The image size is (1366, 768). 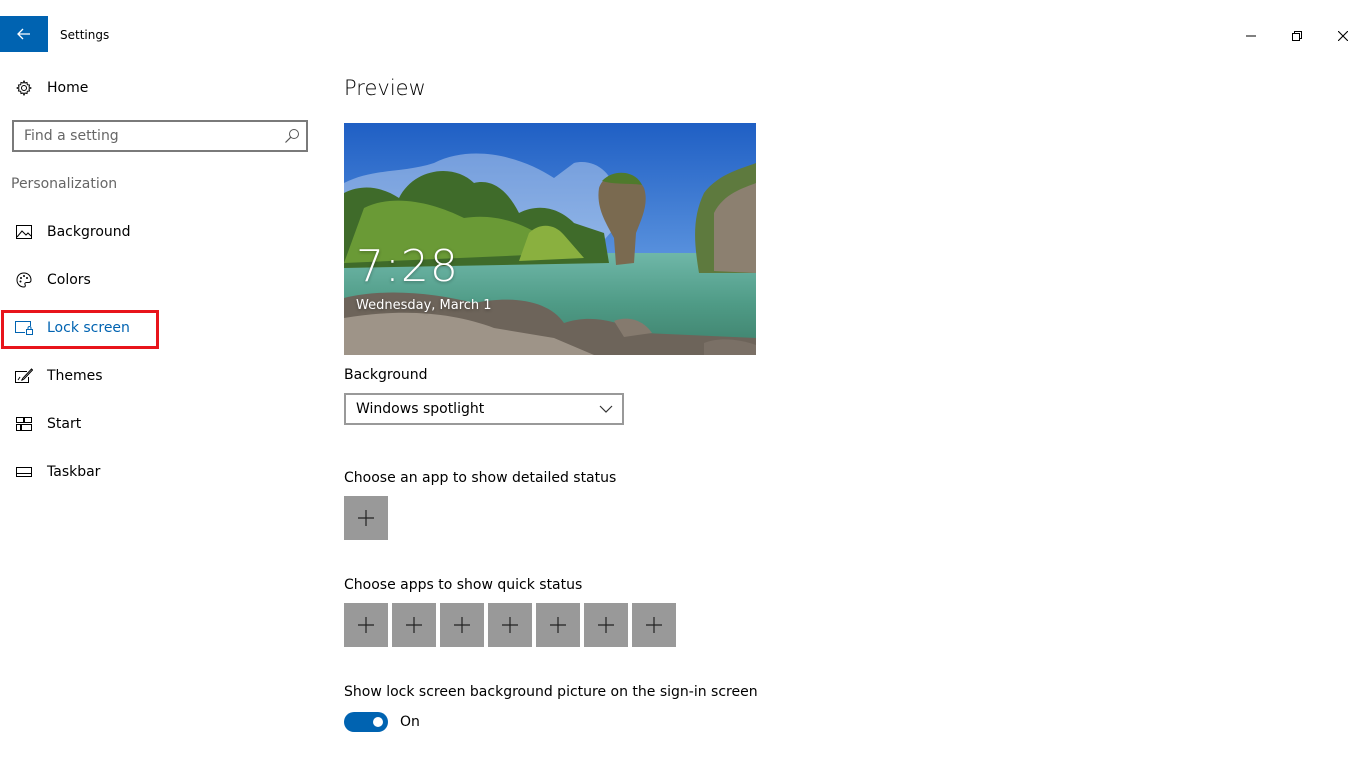 What do you see at coordinates (24, 88) in the screenshot?
I see `gear-icon` at bounding box center [24, 88].